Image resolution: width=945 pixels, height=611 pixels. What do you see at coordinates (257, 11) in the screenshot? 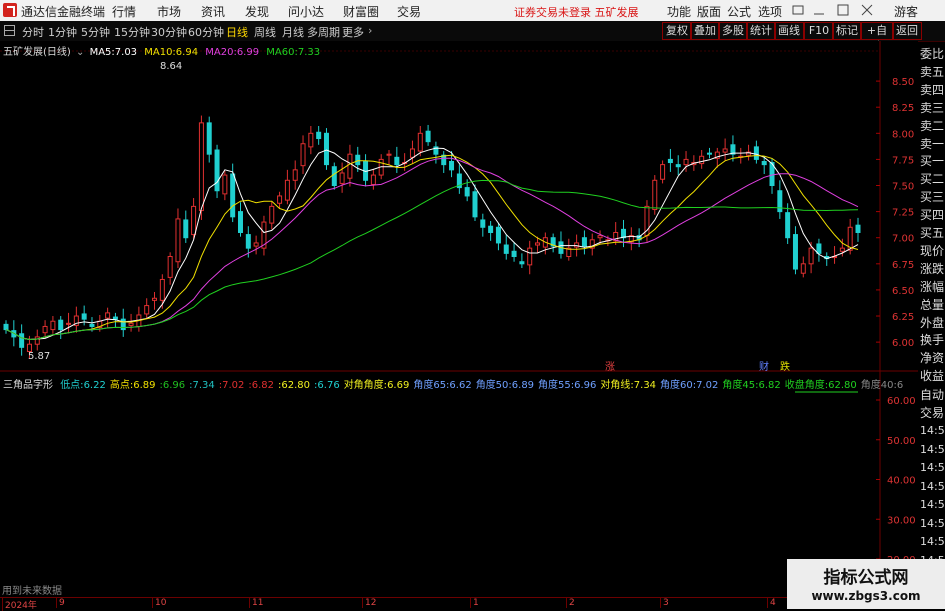
I see `menu-faxian: 发现` at bounding box center [257, 11].